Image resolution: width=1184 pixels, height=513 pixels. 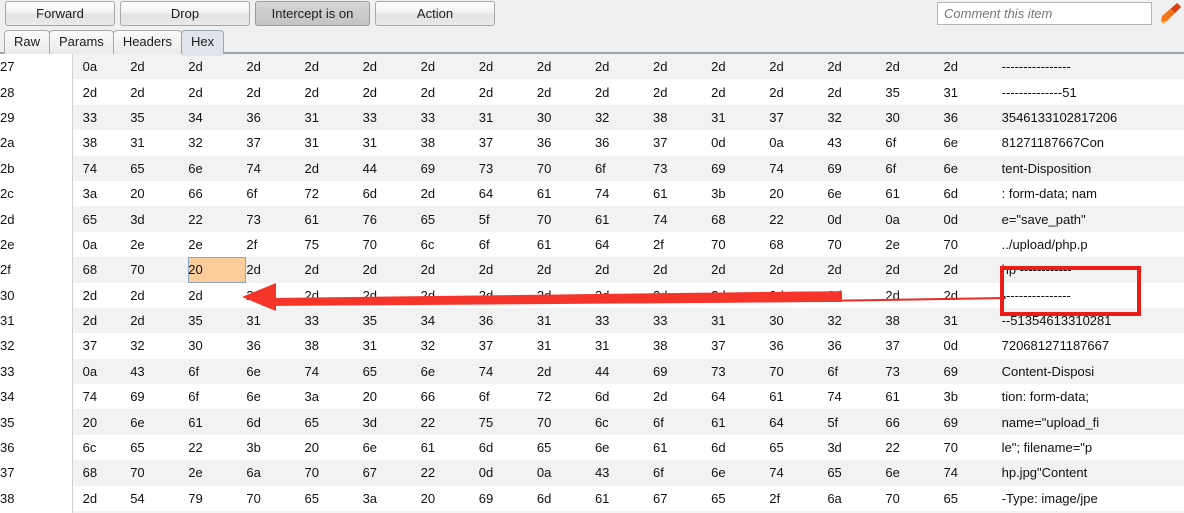 I want to click on hex-byte: 75, so click(x=507, y=422).